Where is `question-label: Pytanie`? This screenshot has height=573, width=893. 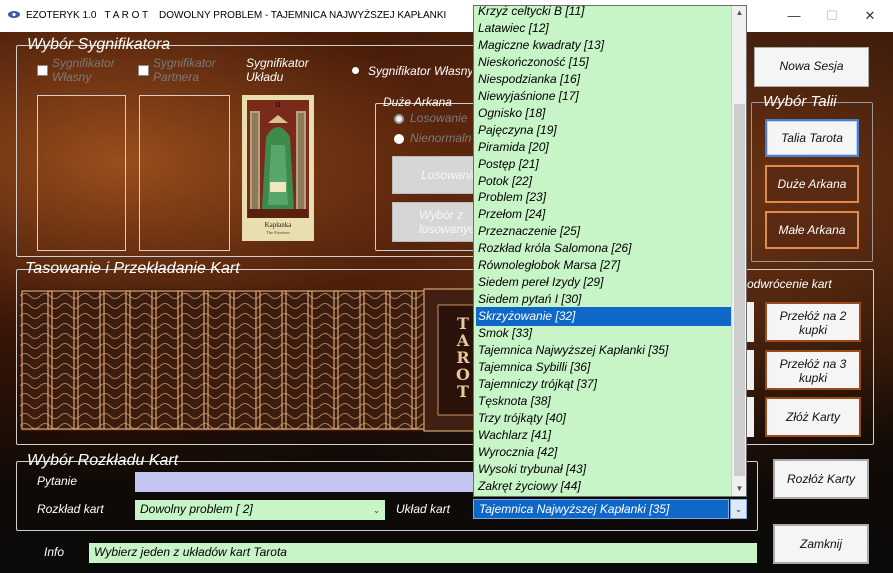 question-label: Pytanie is located at coordinates (57, 481).